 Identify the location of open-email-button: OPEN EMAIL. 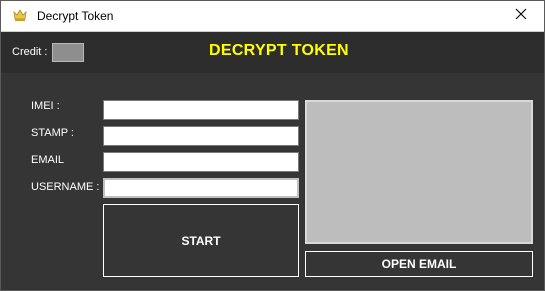
(419, 264).